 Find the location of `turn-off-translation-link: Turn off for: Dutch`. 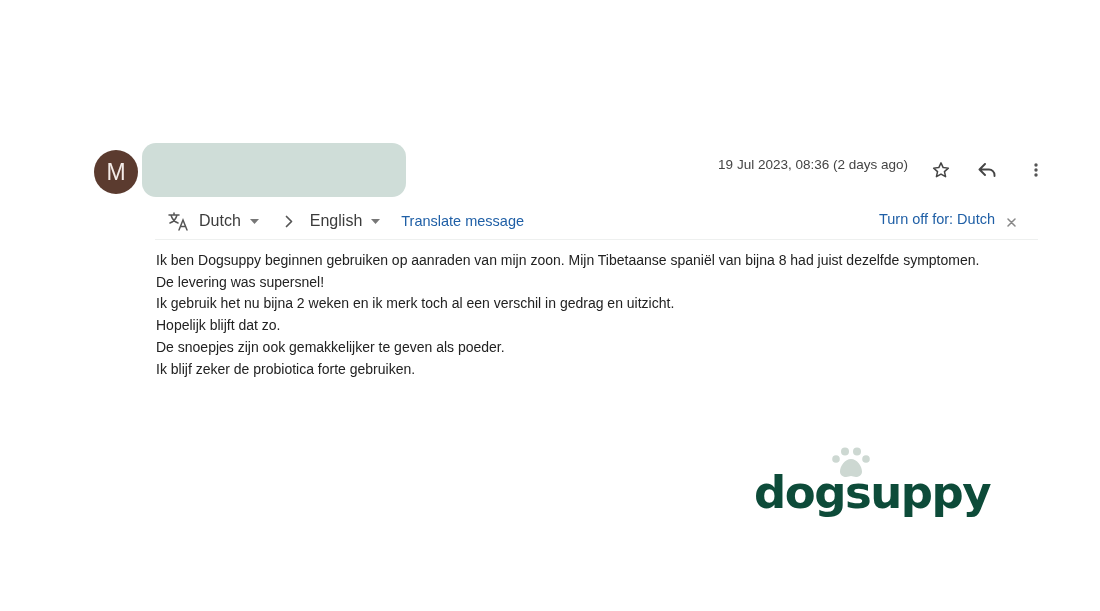

turn-off-translation-link: Turn off for: Dutch is located at coordinates (936, 218).